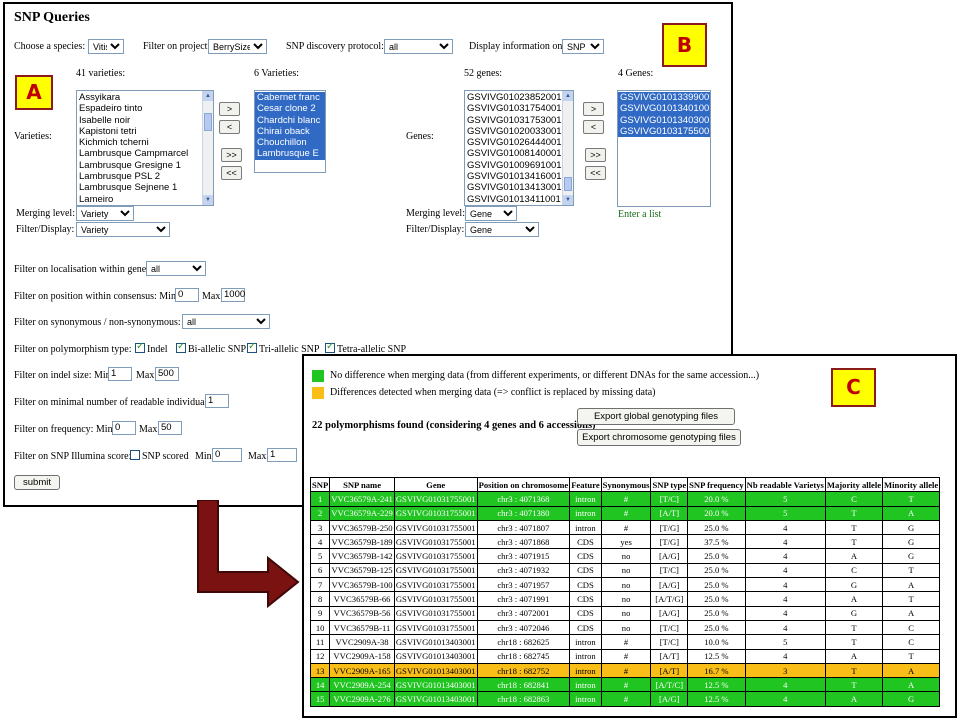 The width and height of the screenshot is (960, 720). I want to click on table-cell: [T/C], so click(669, 642).